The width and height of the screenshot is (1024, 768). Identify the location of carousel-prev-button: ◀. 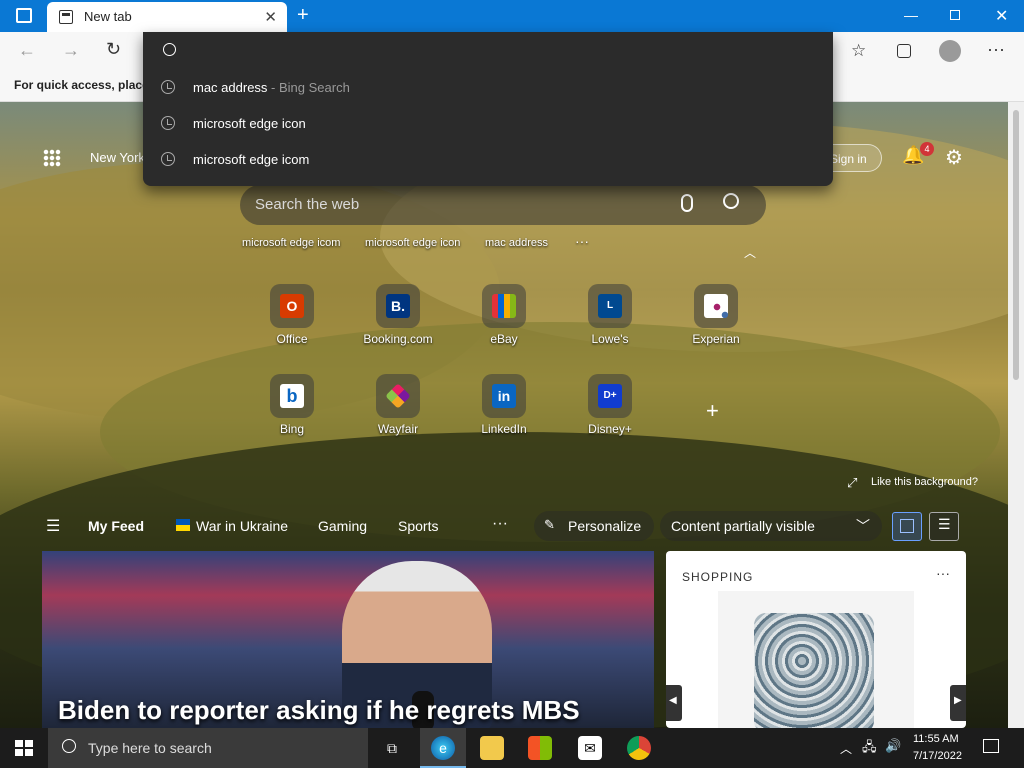
(674, 703).